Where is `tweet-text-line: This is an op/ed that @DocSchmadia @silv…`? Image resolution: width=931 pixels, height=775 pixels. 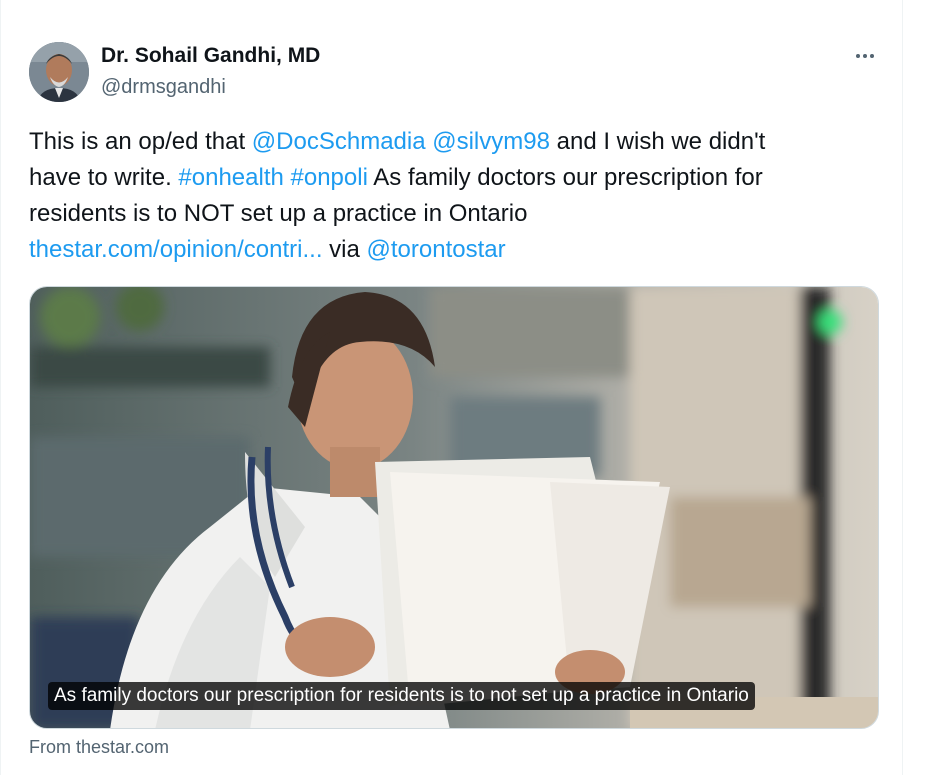 tweet-text-line: This is an op/ed that @DocSchmadia @silv… is located at coordinates (454, 142).